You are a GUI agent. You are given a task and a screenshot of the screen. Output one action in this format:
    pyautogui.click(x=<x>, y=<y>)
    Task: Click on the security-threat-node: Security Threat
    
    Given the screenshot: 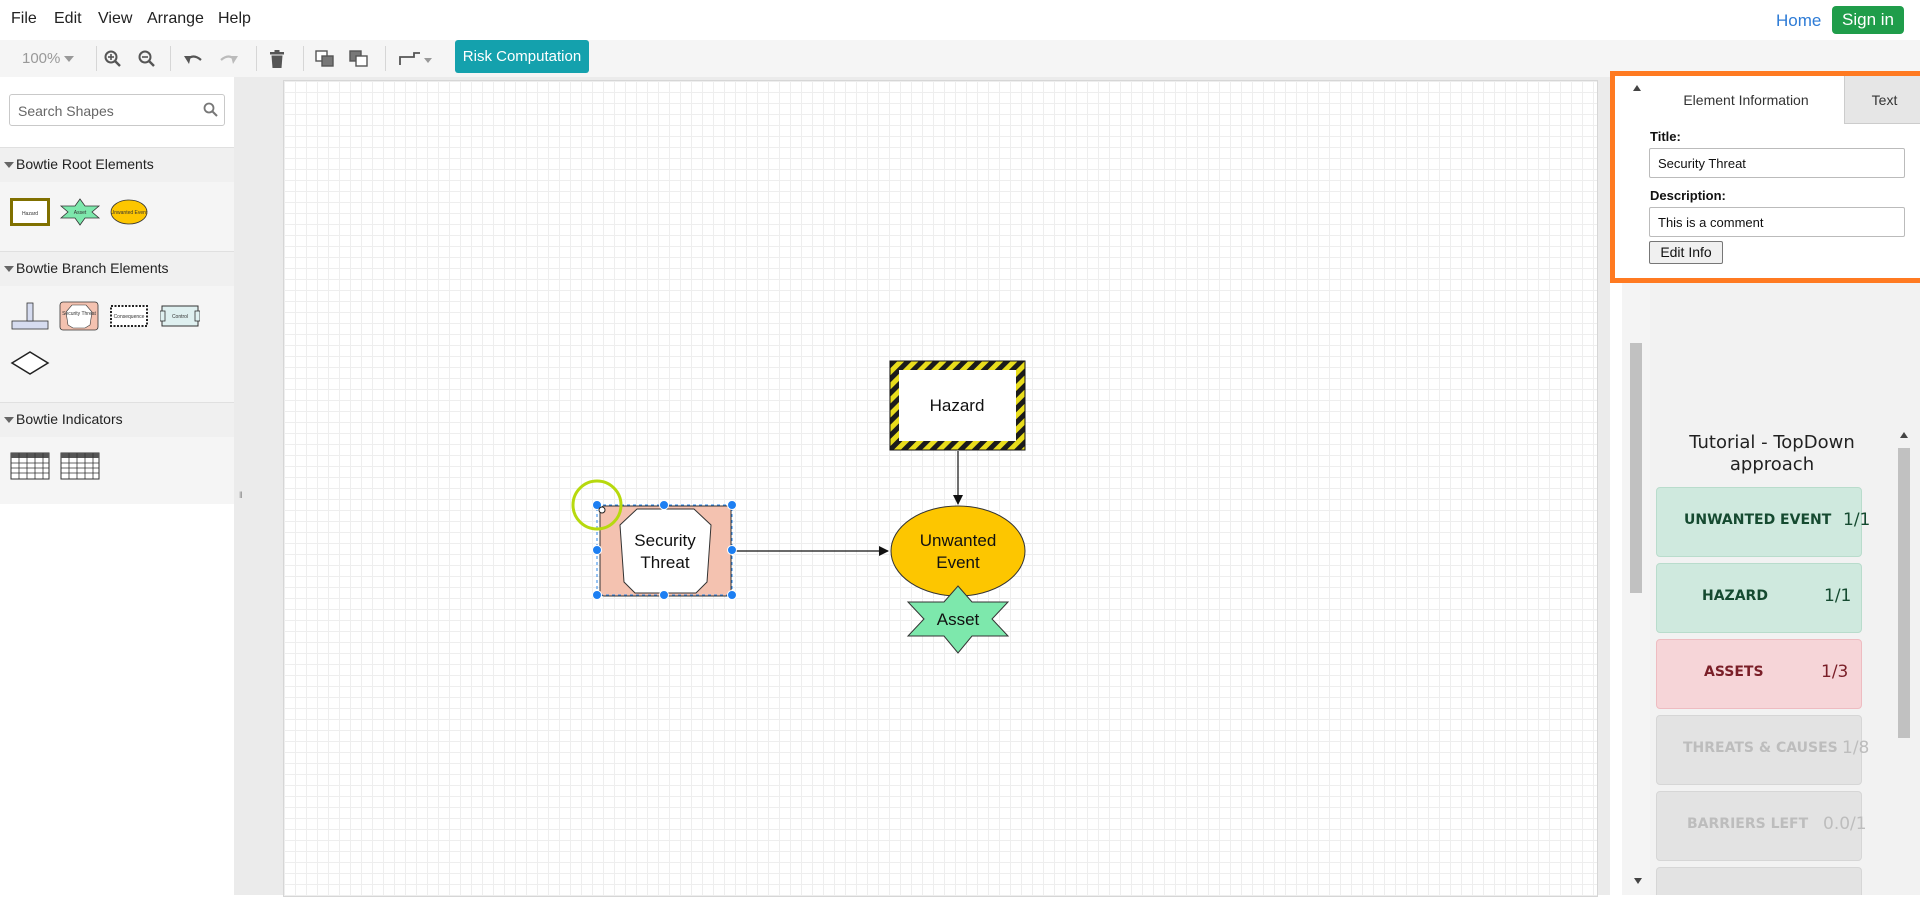 What is the action you would take?
    pyautogui.click(x=665, y=551)
    